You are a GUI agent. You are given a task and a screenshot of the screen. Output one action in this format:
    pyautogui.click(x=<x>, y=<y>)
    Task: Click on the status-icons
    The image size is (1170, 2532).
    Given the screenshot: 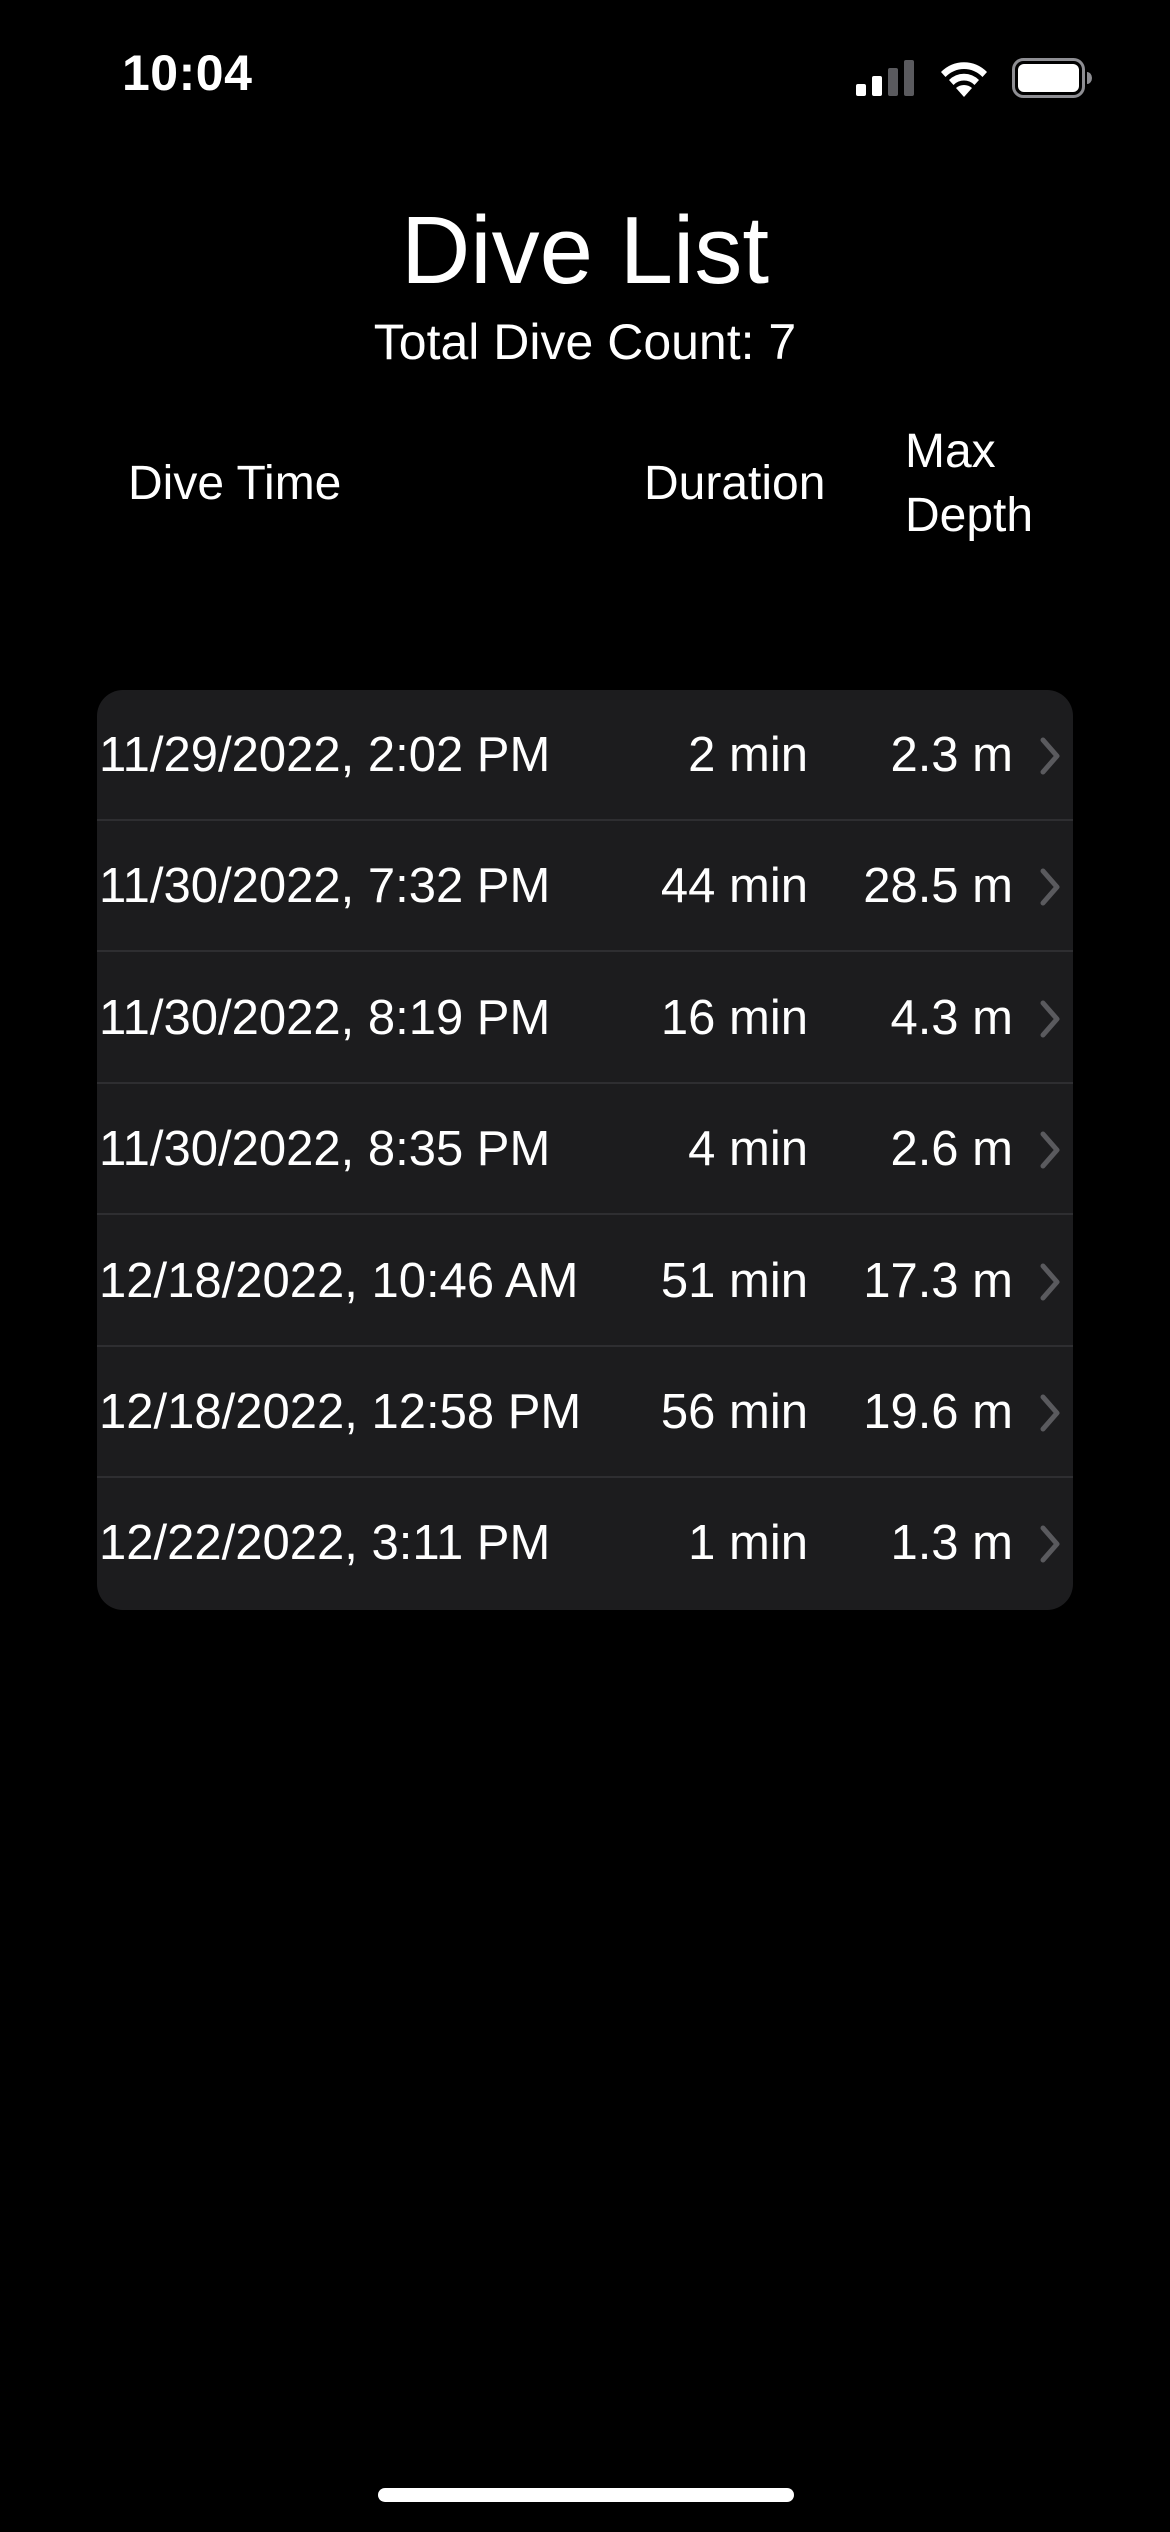 What is the action you would take?
    pyautogui.click(x=974, y=78)
    